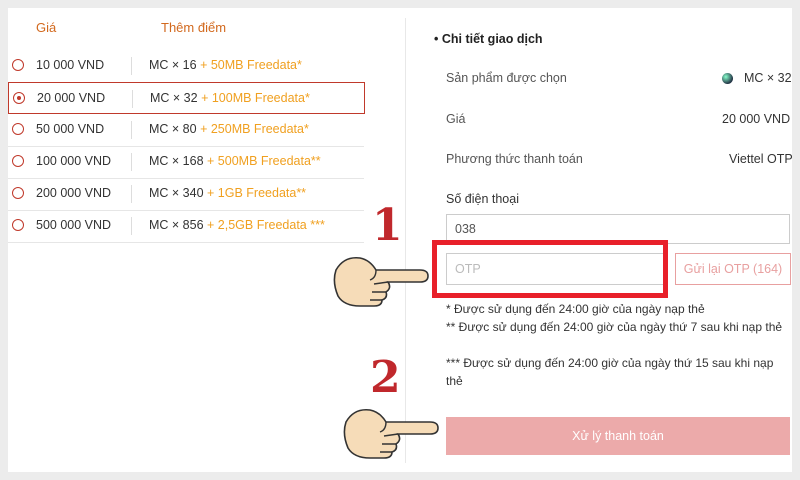  I want to click on package-row: 100 000 VND MC × 168 + 500MB Freedata**, so click(186, 162).